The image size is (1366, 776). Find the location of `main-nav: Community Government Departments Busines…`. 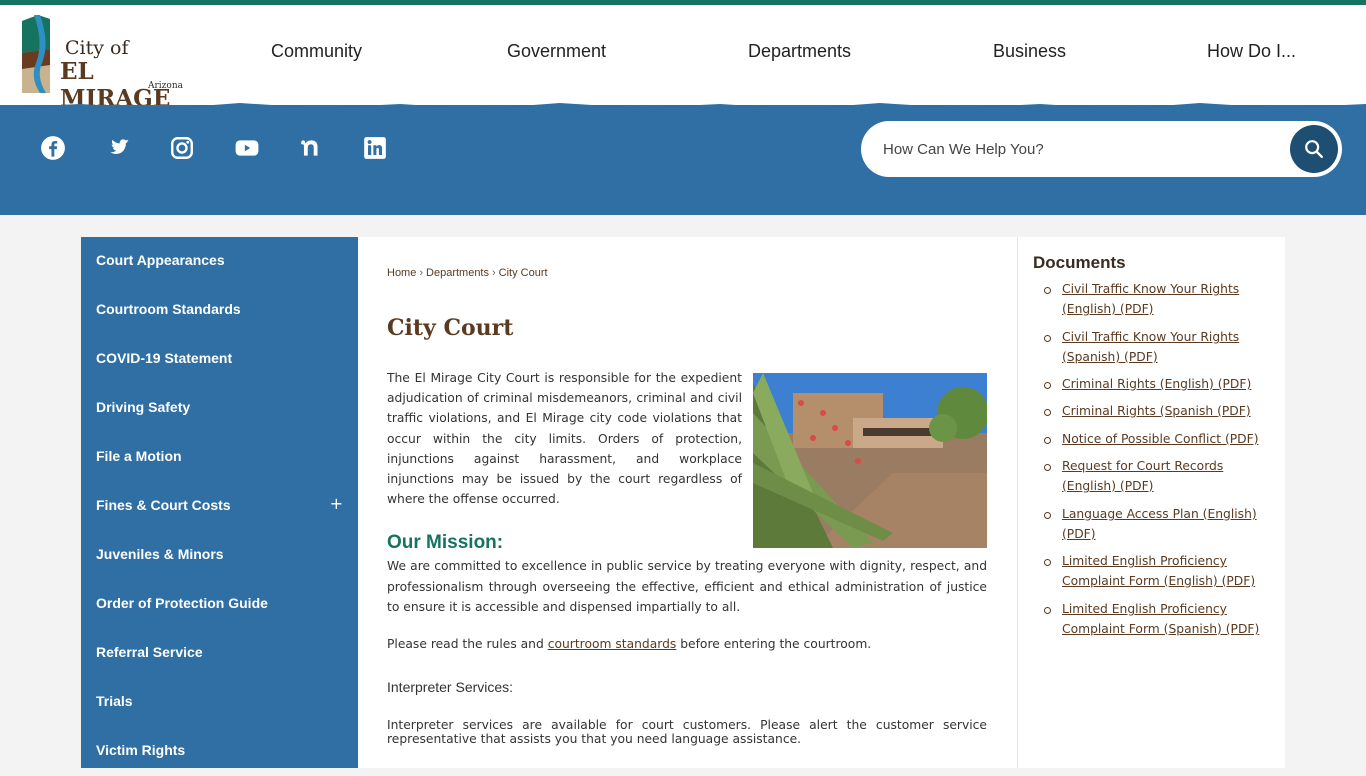

main-nav: Community Government Departments Busines… is located at coordinates (683, 55).